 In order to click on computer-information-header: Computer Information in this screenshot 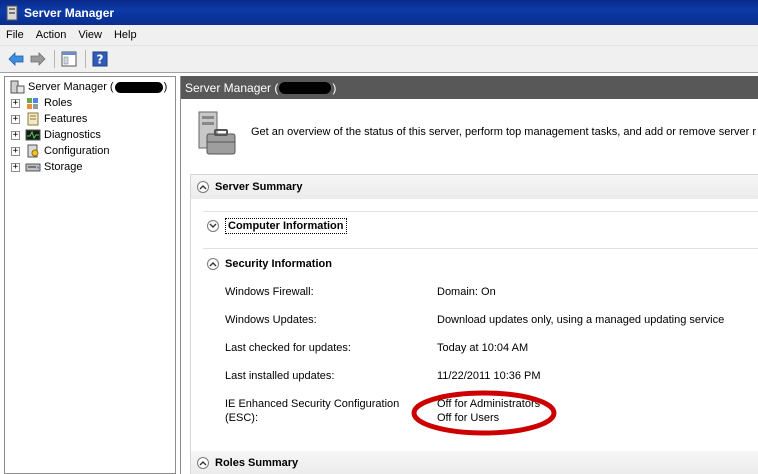, I will do `click(277, 226)`.